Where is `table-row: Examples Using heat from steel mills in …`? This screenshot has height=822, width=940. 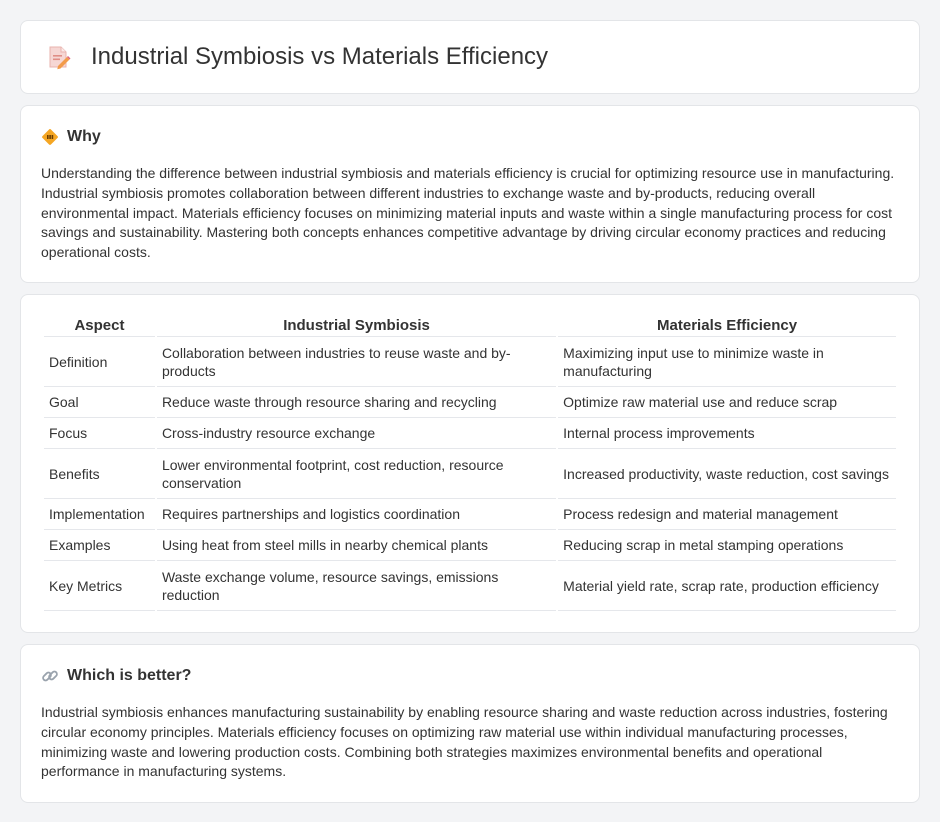 table-row: Examples Using heat from steel mills in … is located at coordinates (470, 545).